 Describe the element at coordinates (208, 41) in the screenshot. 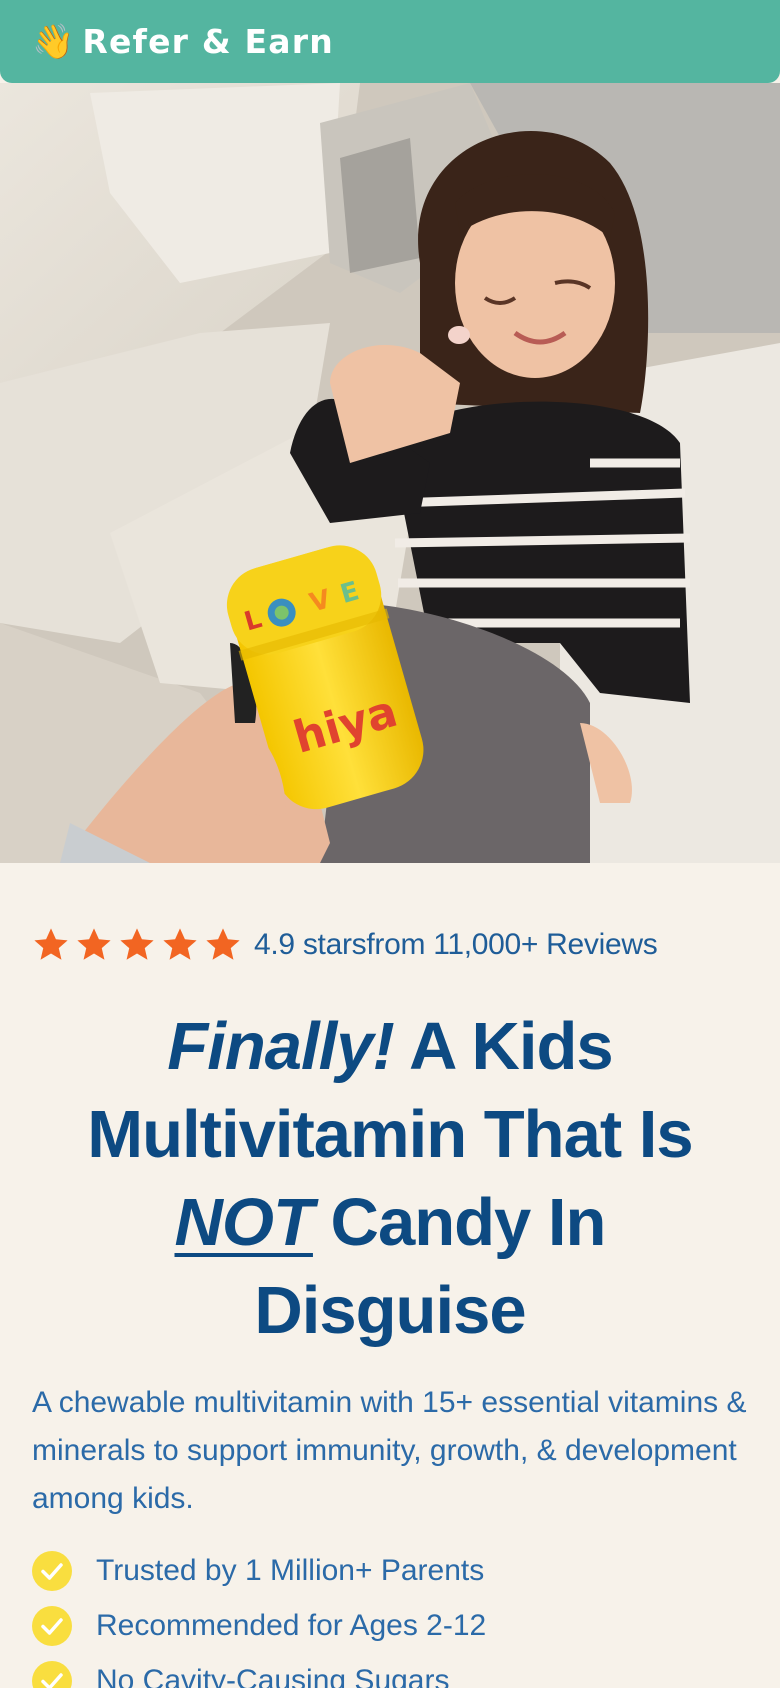

I see `refer-earn-label: Refer & Earn` at that location.